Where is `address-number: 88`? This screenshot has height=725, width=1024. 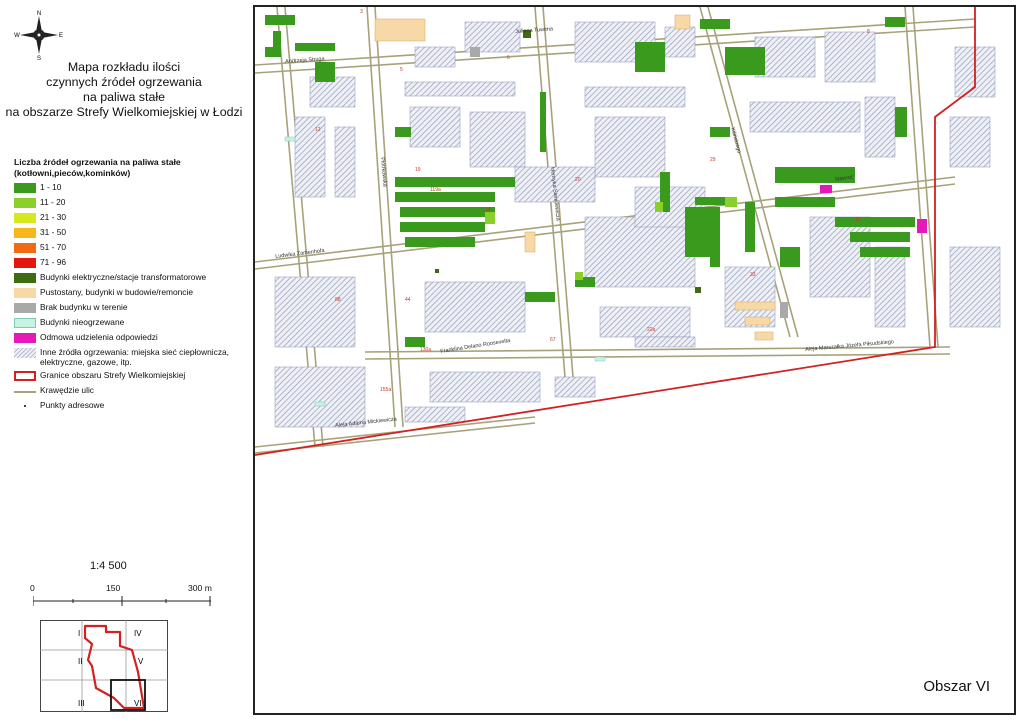
address-number: 88 is located at coordinates (338, 300).